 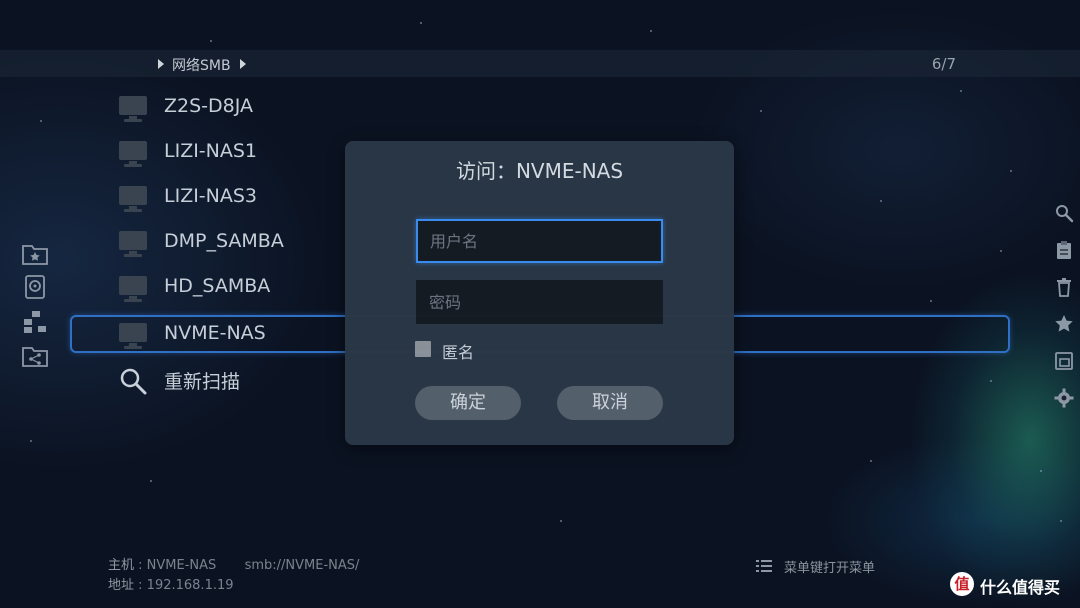 I want to click on menu-list-icon, so click(x=764, y=566).